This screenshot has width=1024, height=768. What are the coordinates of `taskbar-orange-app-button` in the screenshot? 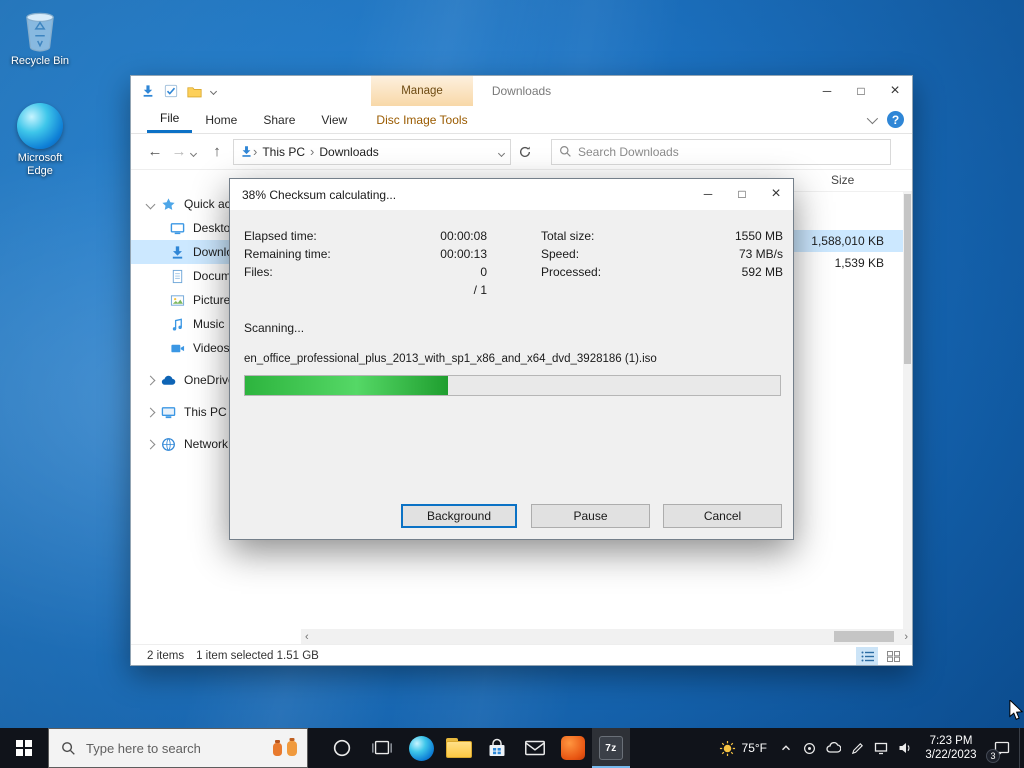 It's located at (573, 748).